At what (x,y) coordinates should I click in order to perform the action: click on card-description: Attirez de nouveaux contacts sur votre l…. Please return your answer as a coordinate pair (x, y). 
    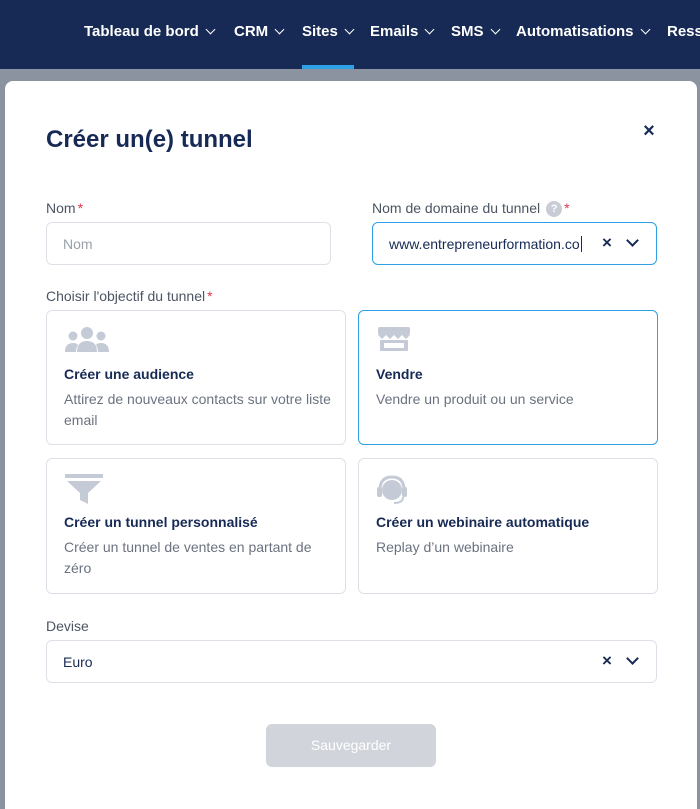
    Looking at the image, I should click on (197, 409).